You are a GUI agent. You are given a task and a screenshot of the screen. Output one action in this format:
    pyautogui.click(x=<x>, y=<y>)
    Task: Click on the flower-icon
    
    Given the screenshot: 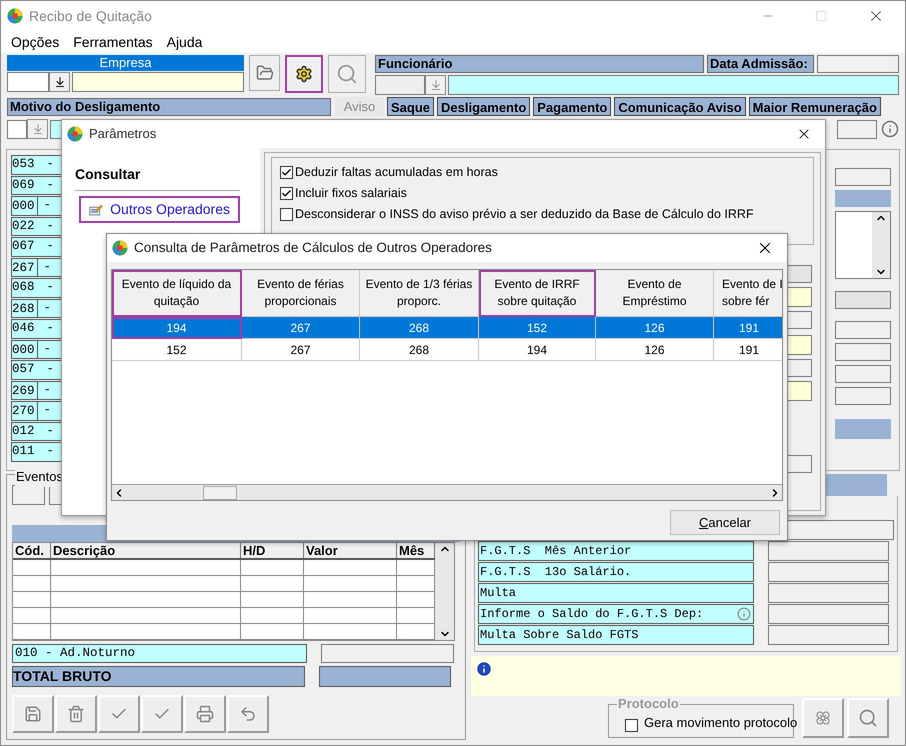 What is the action you would take?
    pyautogui.click(x=823, y=718)
    